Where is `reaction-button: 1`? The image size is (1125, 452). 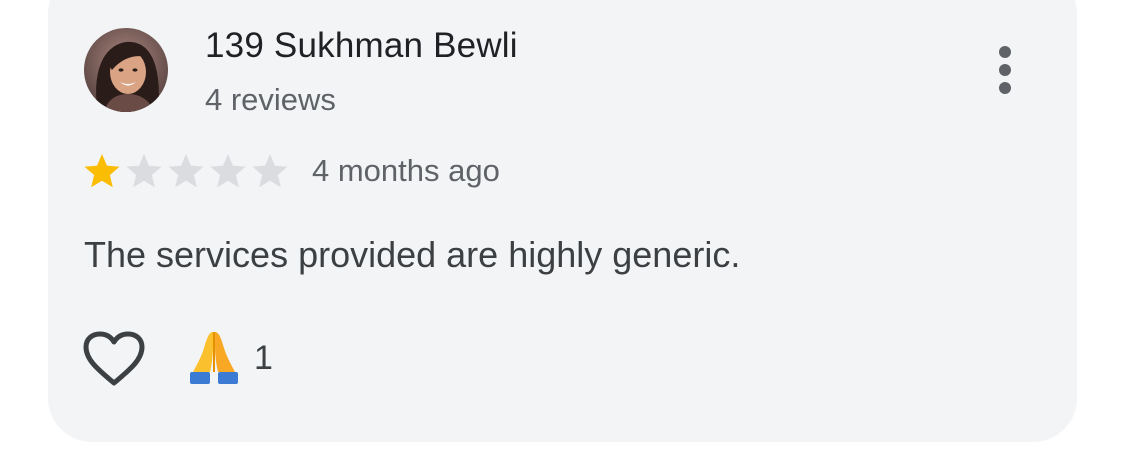
reaction-button: 1 is located at coordinates (228, 358).